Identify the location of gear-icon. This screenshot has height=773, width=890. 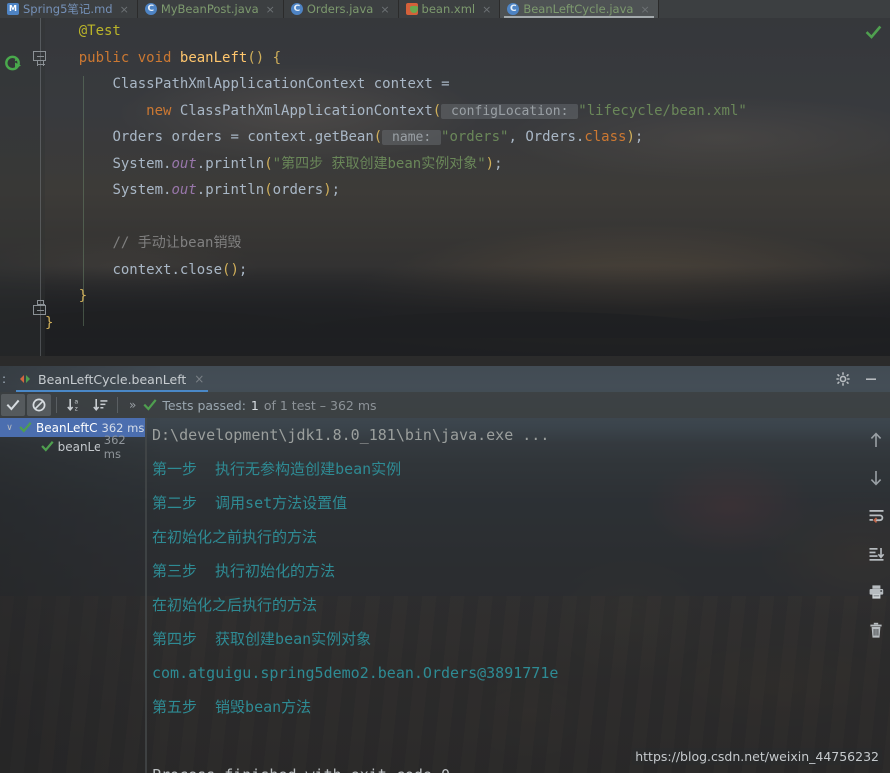
(843, 379).